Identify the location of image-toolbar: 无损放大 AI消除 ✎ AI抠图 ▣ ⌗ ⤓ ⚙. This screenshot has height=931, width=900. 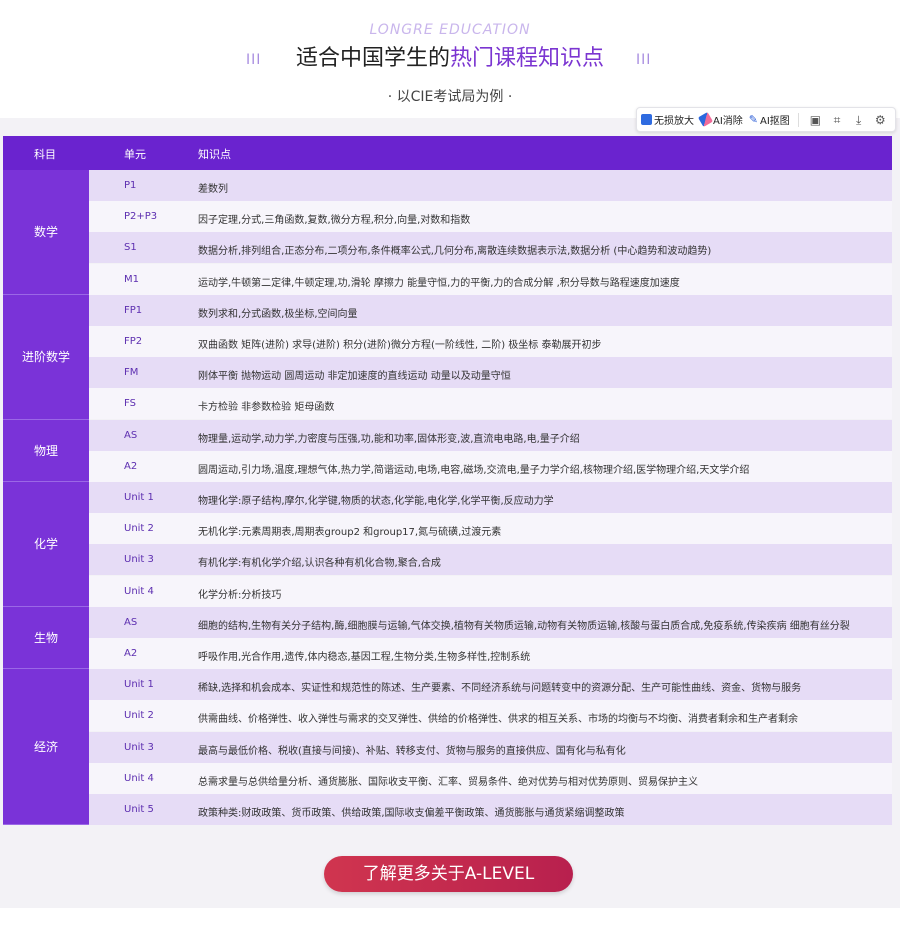
(766, 119).